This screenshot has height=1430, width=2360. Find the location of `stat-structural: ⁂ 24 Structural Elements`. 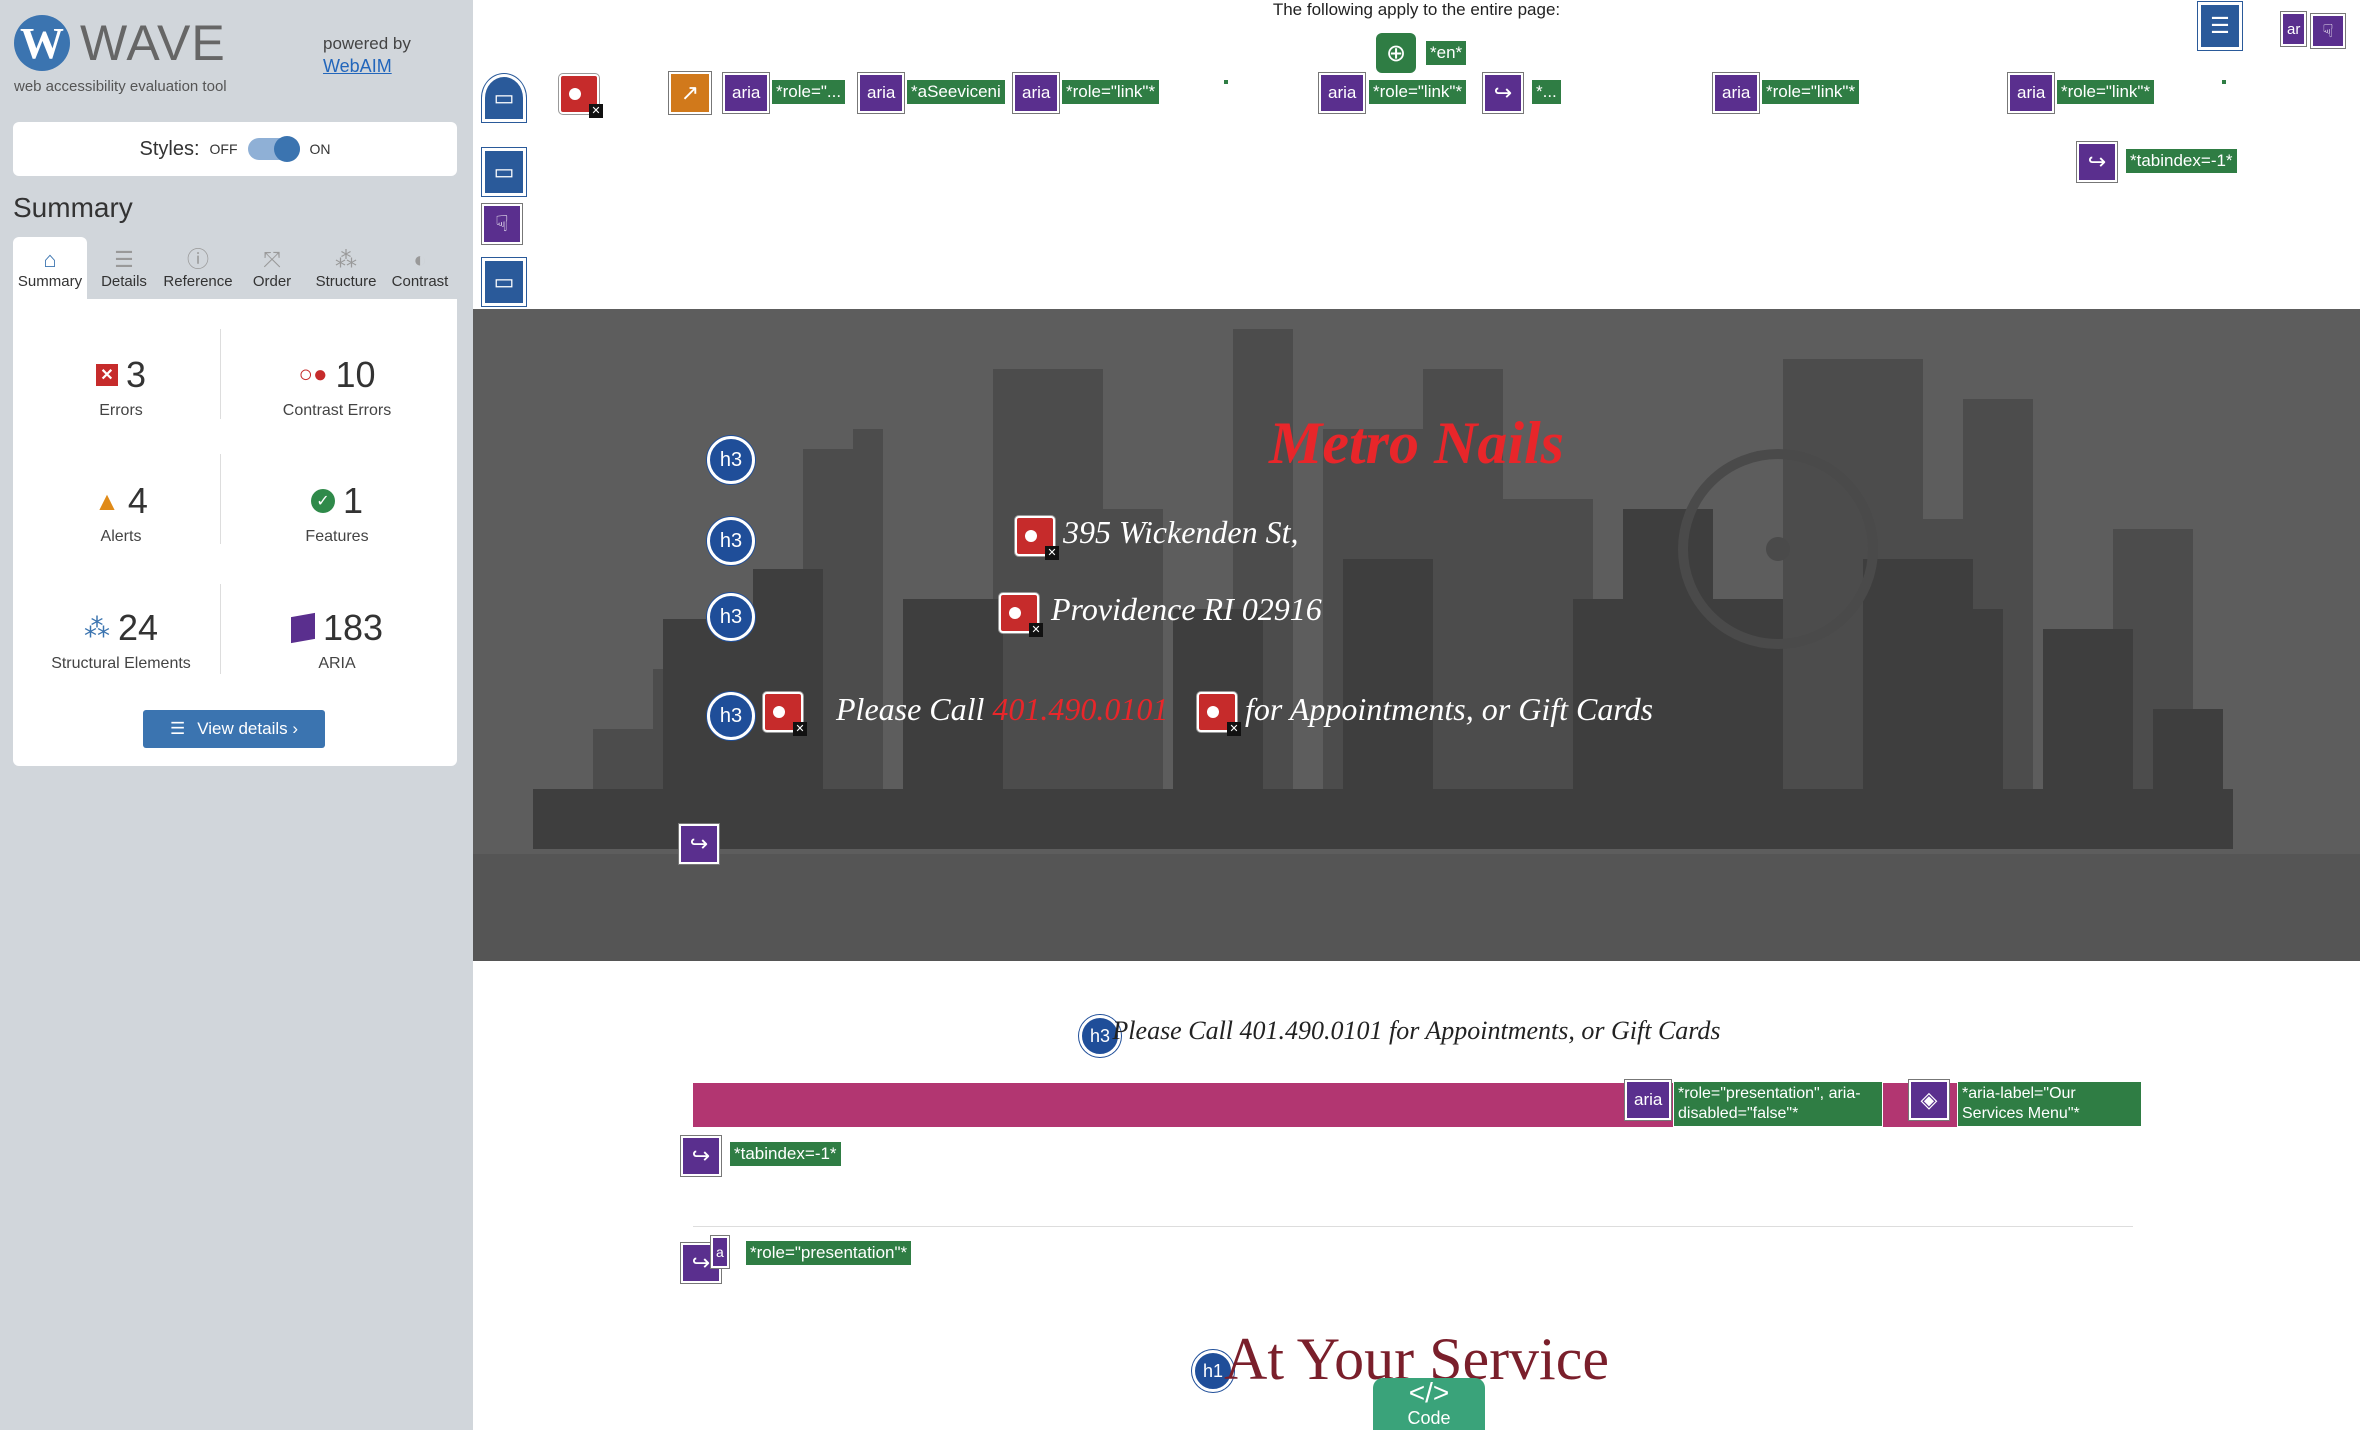

stat-structural: ⁂ 24 Structural Elements is located at coordinates (121, 640).